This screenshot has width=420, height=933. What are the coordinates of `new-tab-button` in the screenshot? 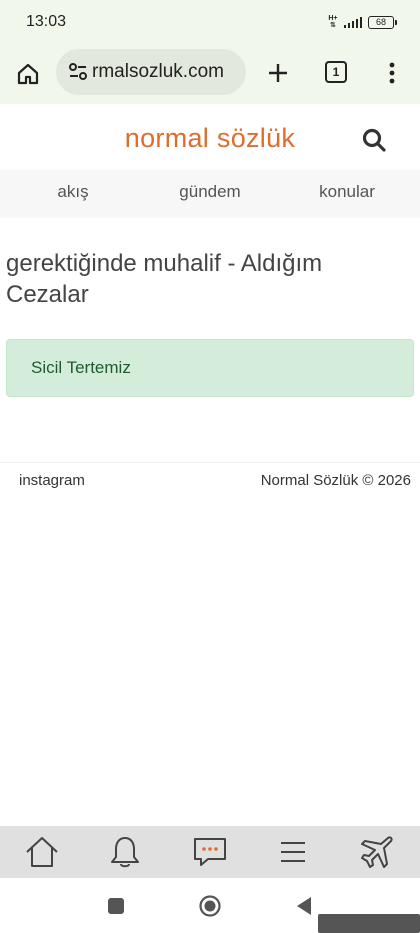 It's located at (278, 73).